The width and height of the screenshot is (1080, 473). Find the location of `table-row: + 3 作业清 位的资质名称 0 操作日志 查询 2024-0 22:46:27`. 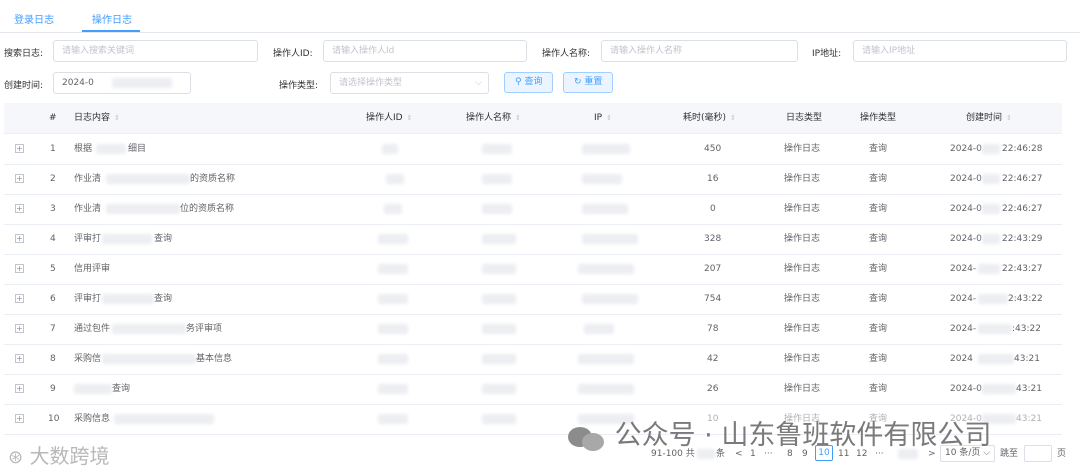

table-row: + 3 作业清 位的资质名称 0 操作日志 查询 2024-0 22:46:27 is located at coordinates (533, 209).